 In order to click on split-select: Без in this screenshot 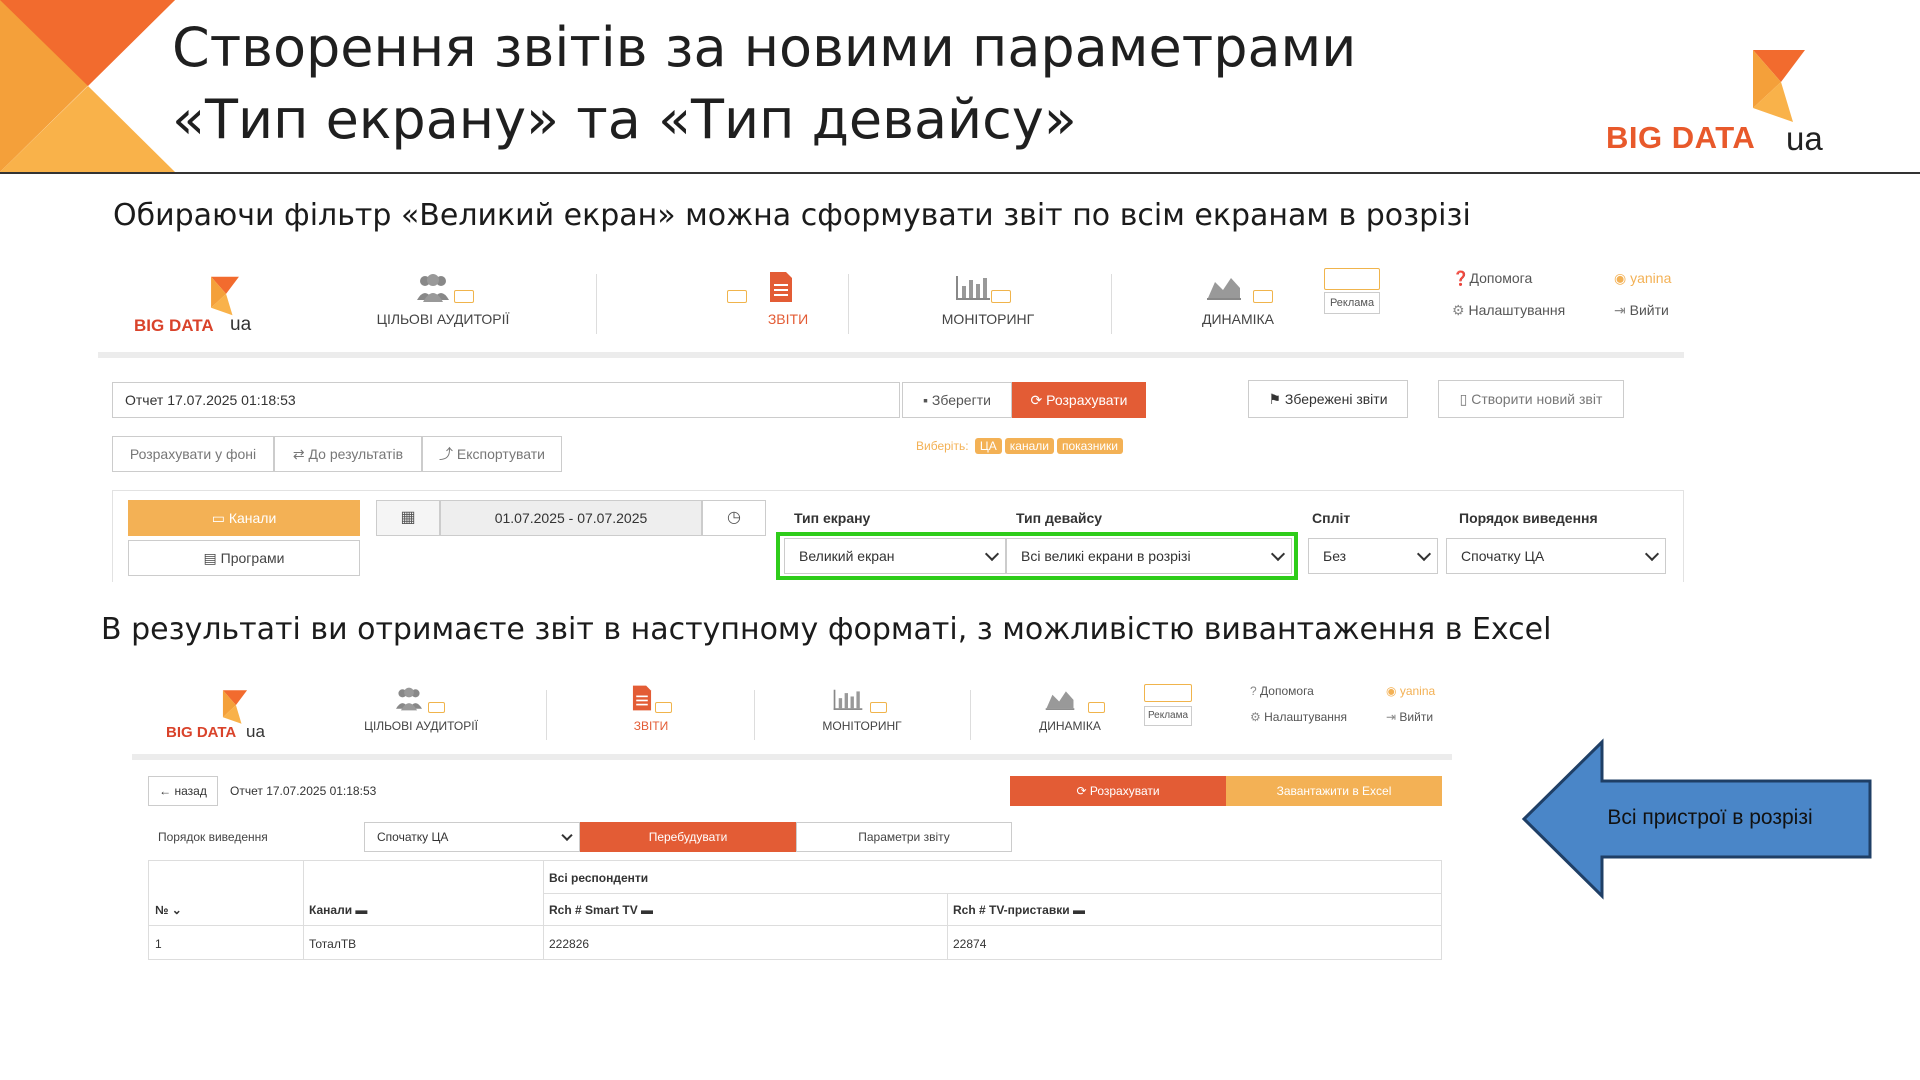, I will do `click(1373, 556)`.